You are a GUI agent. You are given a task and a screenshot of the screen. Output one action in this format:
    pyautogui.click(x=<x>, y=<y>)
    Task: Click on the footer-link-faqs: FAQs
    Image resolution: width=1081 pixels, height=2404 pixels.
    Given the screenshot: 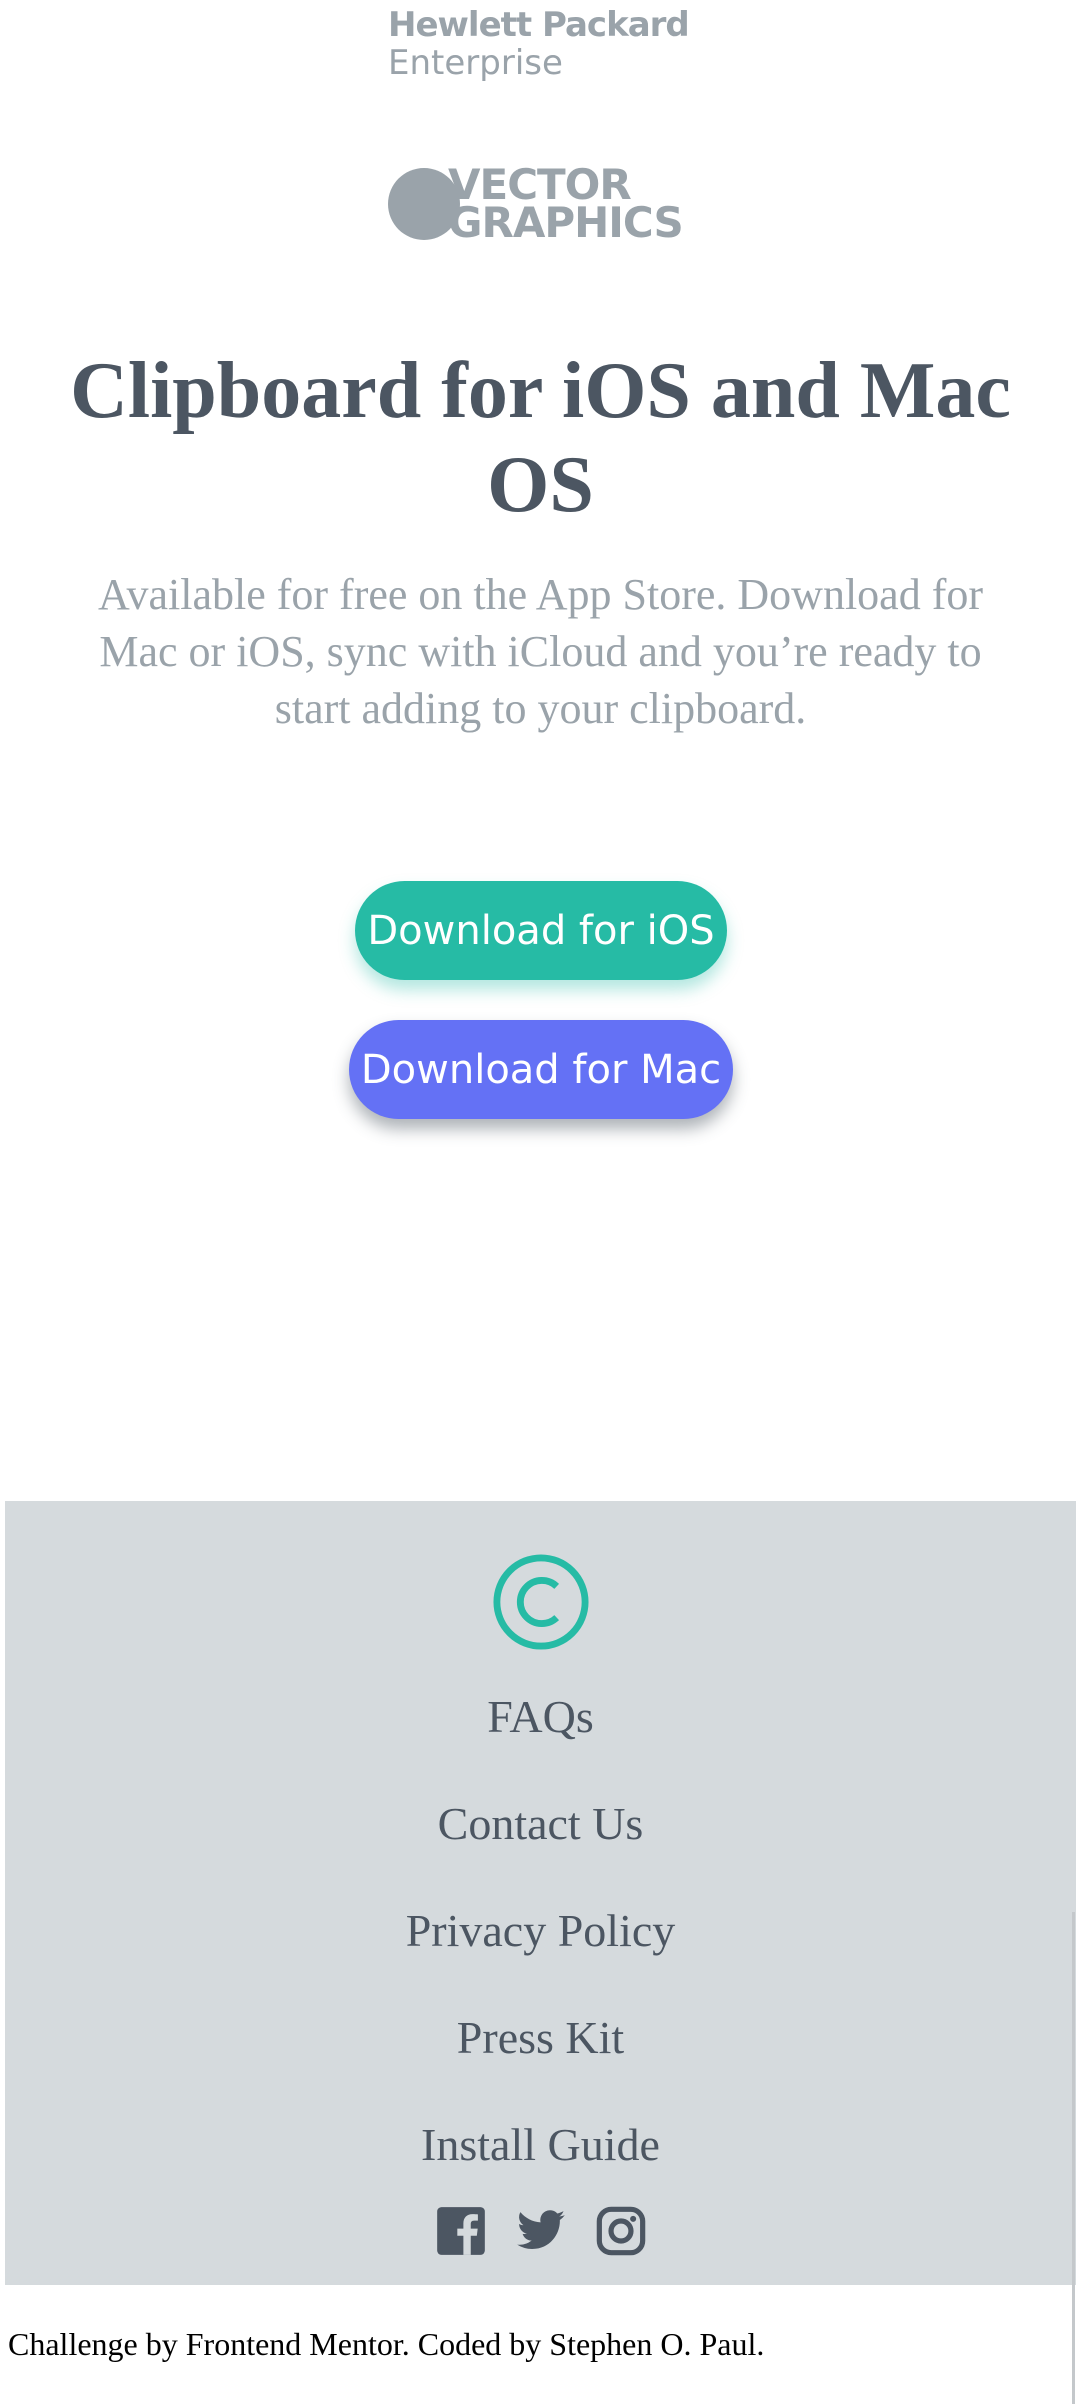 What is the action you would take?
    pyautogui.click(x=540, y=1717)
    